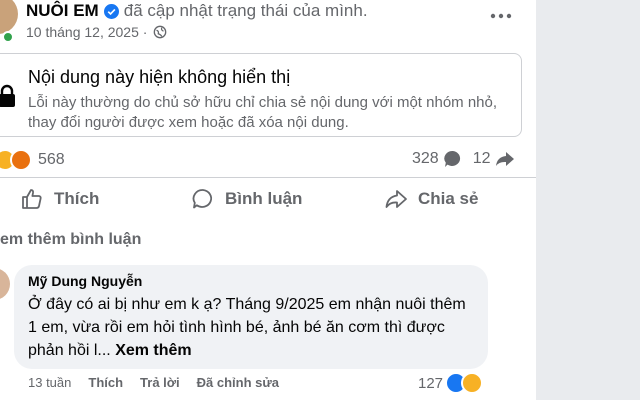 The width and height of the screenshot is (640, 400). I want to click on more-horizontal-icon, so click(501, 16).